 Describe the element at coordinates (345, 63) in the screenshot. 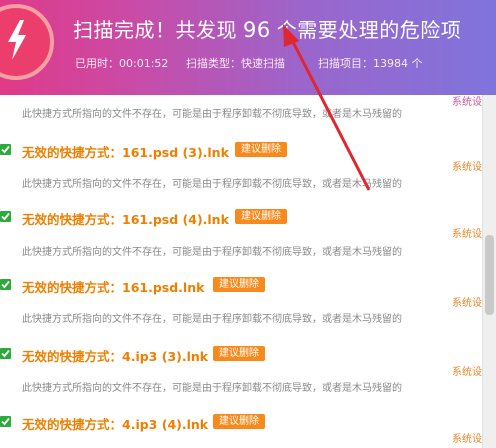

I see `stat-label: 扫描项目：` at that location.